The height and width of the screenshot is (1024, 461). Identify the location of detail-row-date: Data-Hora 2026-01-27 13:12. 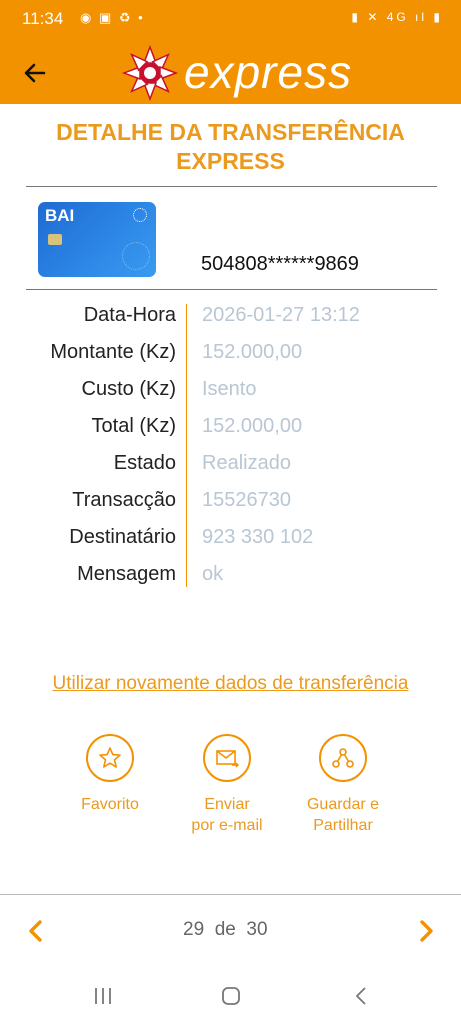
(230, 318).